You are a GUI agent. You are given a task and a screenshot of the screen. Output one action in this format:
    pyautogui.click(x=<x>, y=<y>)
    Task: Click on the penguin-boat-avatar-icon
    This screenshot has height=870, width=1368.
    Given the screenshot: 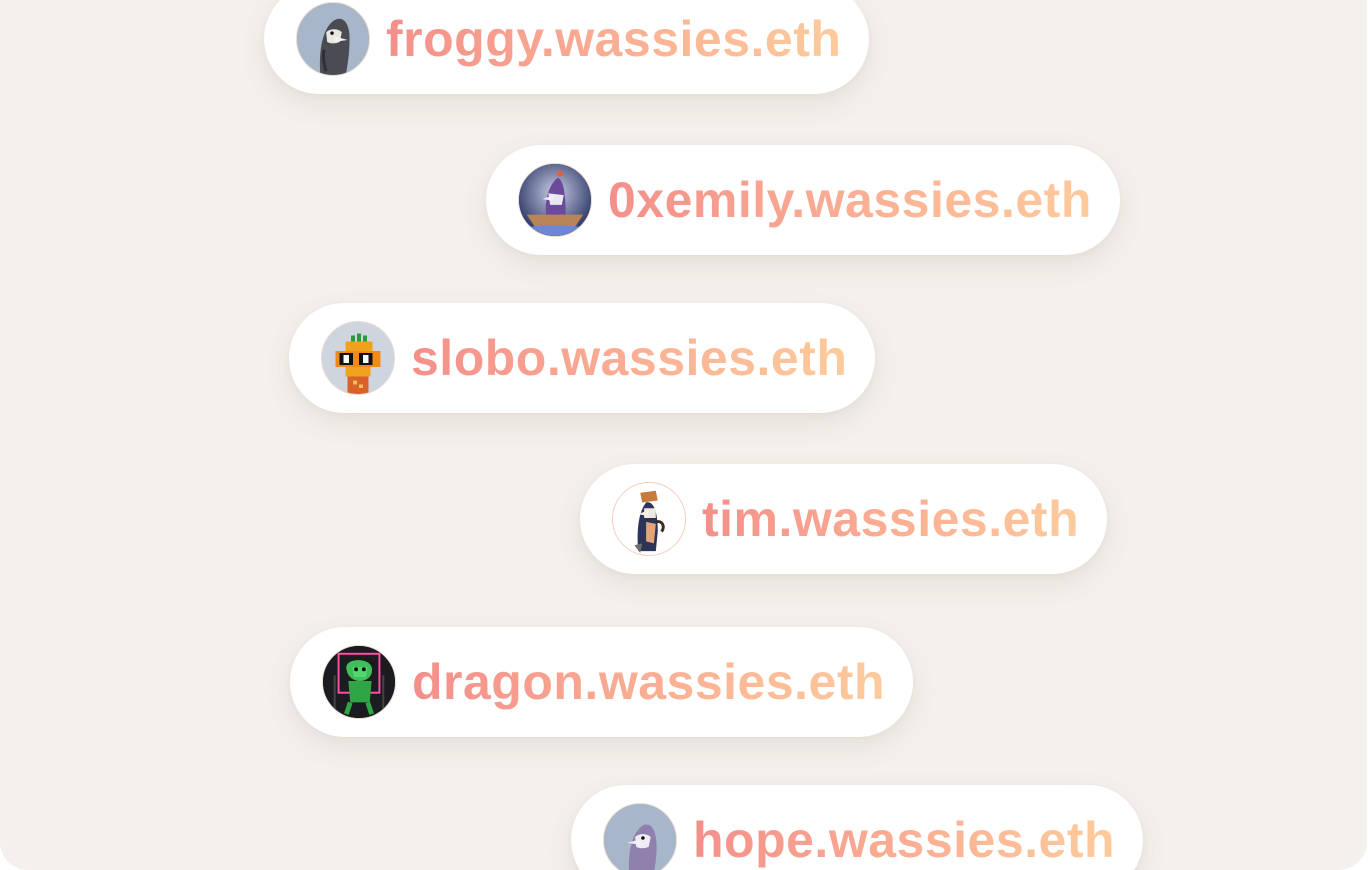 What is the action you would take?
    pyautogui.click(x=555, y=200)
    